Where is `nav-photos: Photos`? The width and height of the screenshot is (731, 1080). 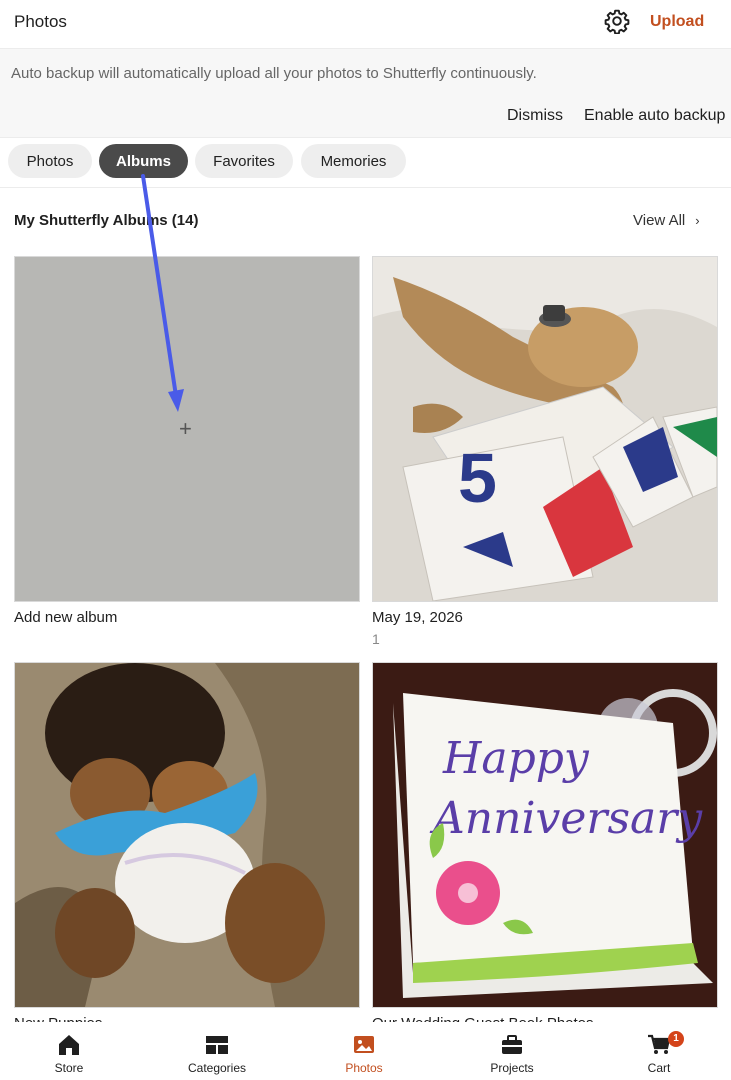
nav-photos: Photos is located at coordinates (364, 1051).